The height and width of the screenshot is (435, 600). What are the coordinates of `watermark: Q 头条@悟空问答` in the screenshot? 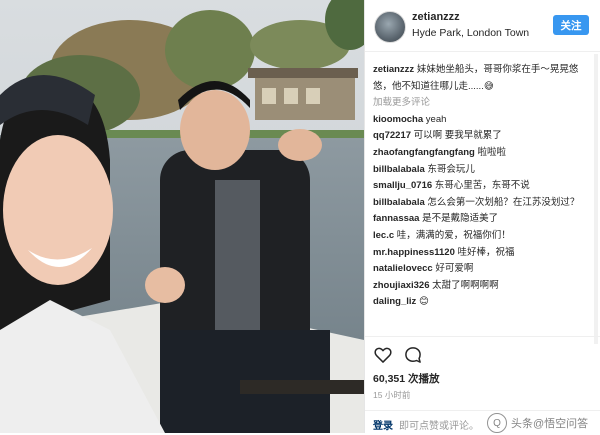 It's located at (537, 423).